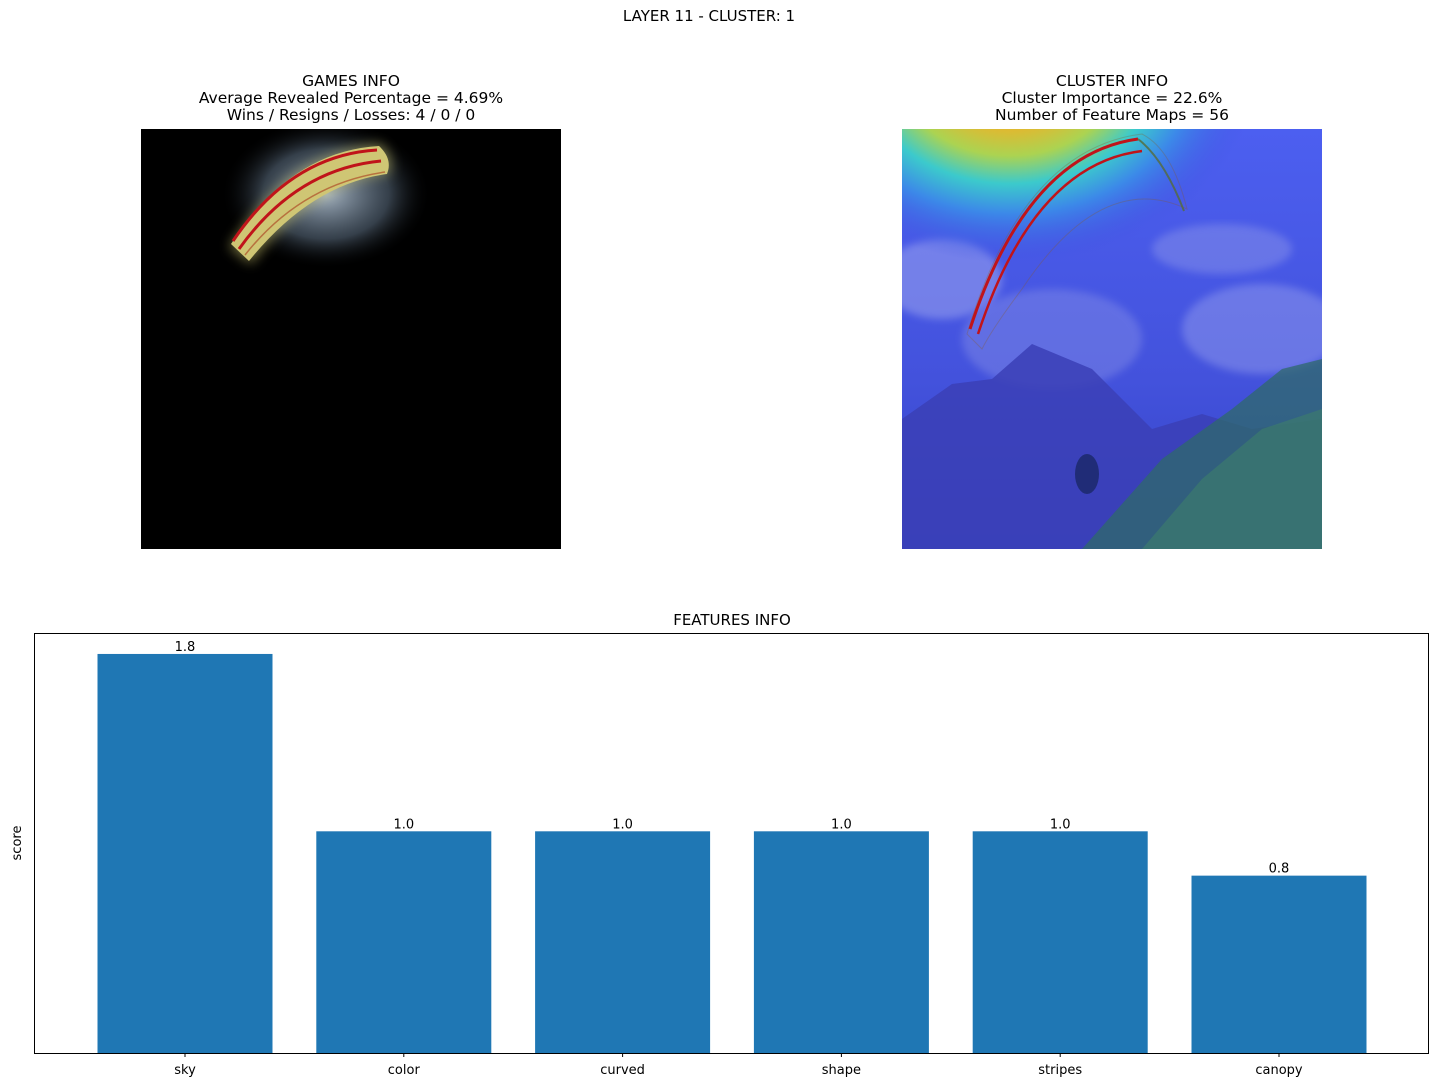  What do you see at coordinates (841, 1070) in the screenshot?
I see `x-tick-label-shape: shape` at bounding box center [841, 1070].